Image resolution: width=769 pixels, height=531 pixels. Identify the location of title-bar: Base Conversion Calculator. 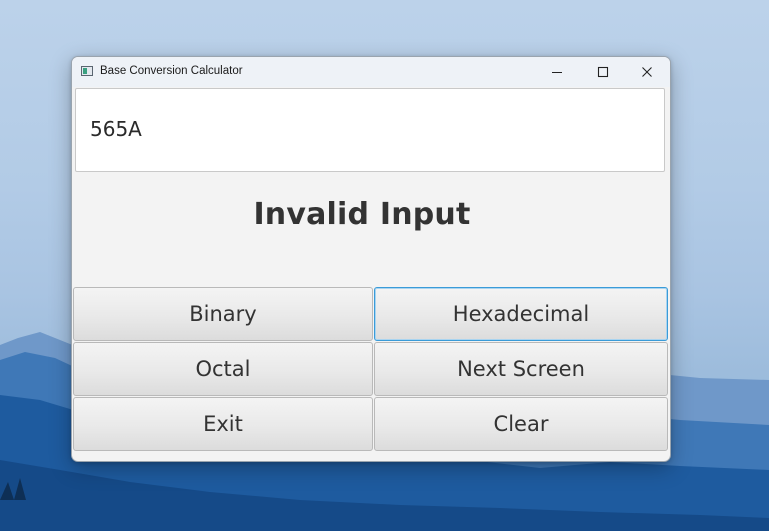
(371, 72).